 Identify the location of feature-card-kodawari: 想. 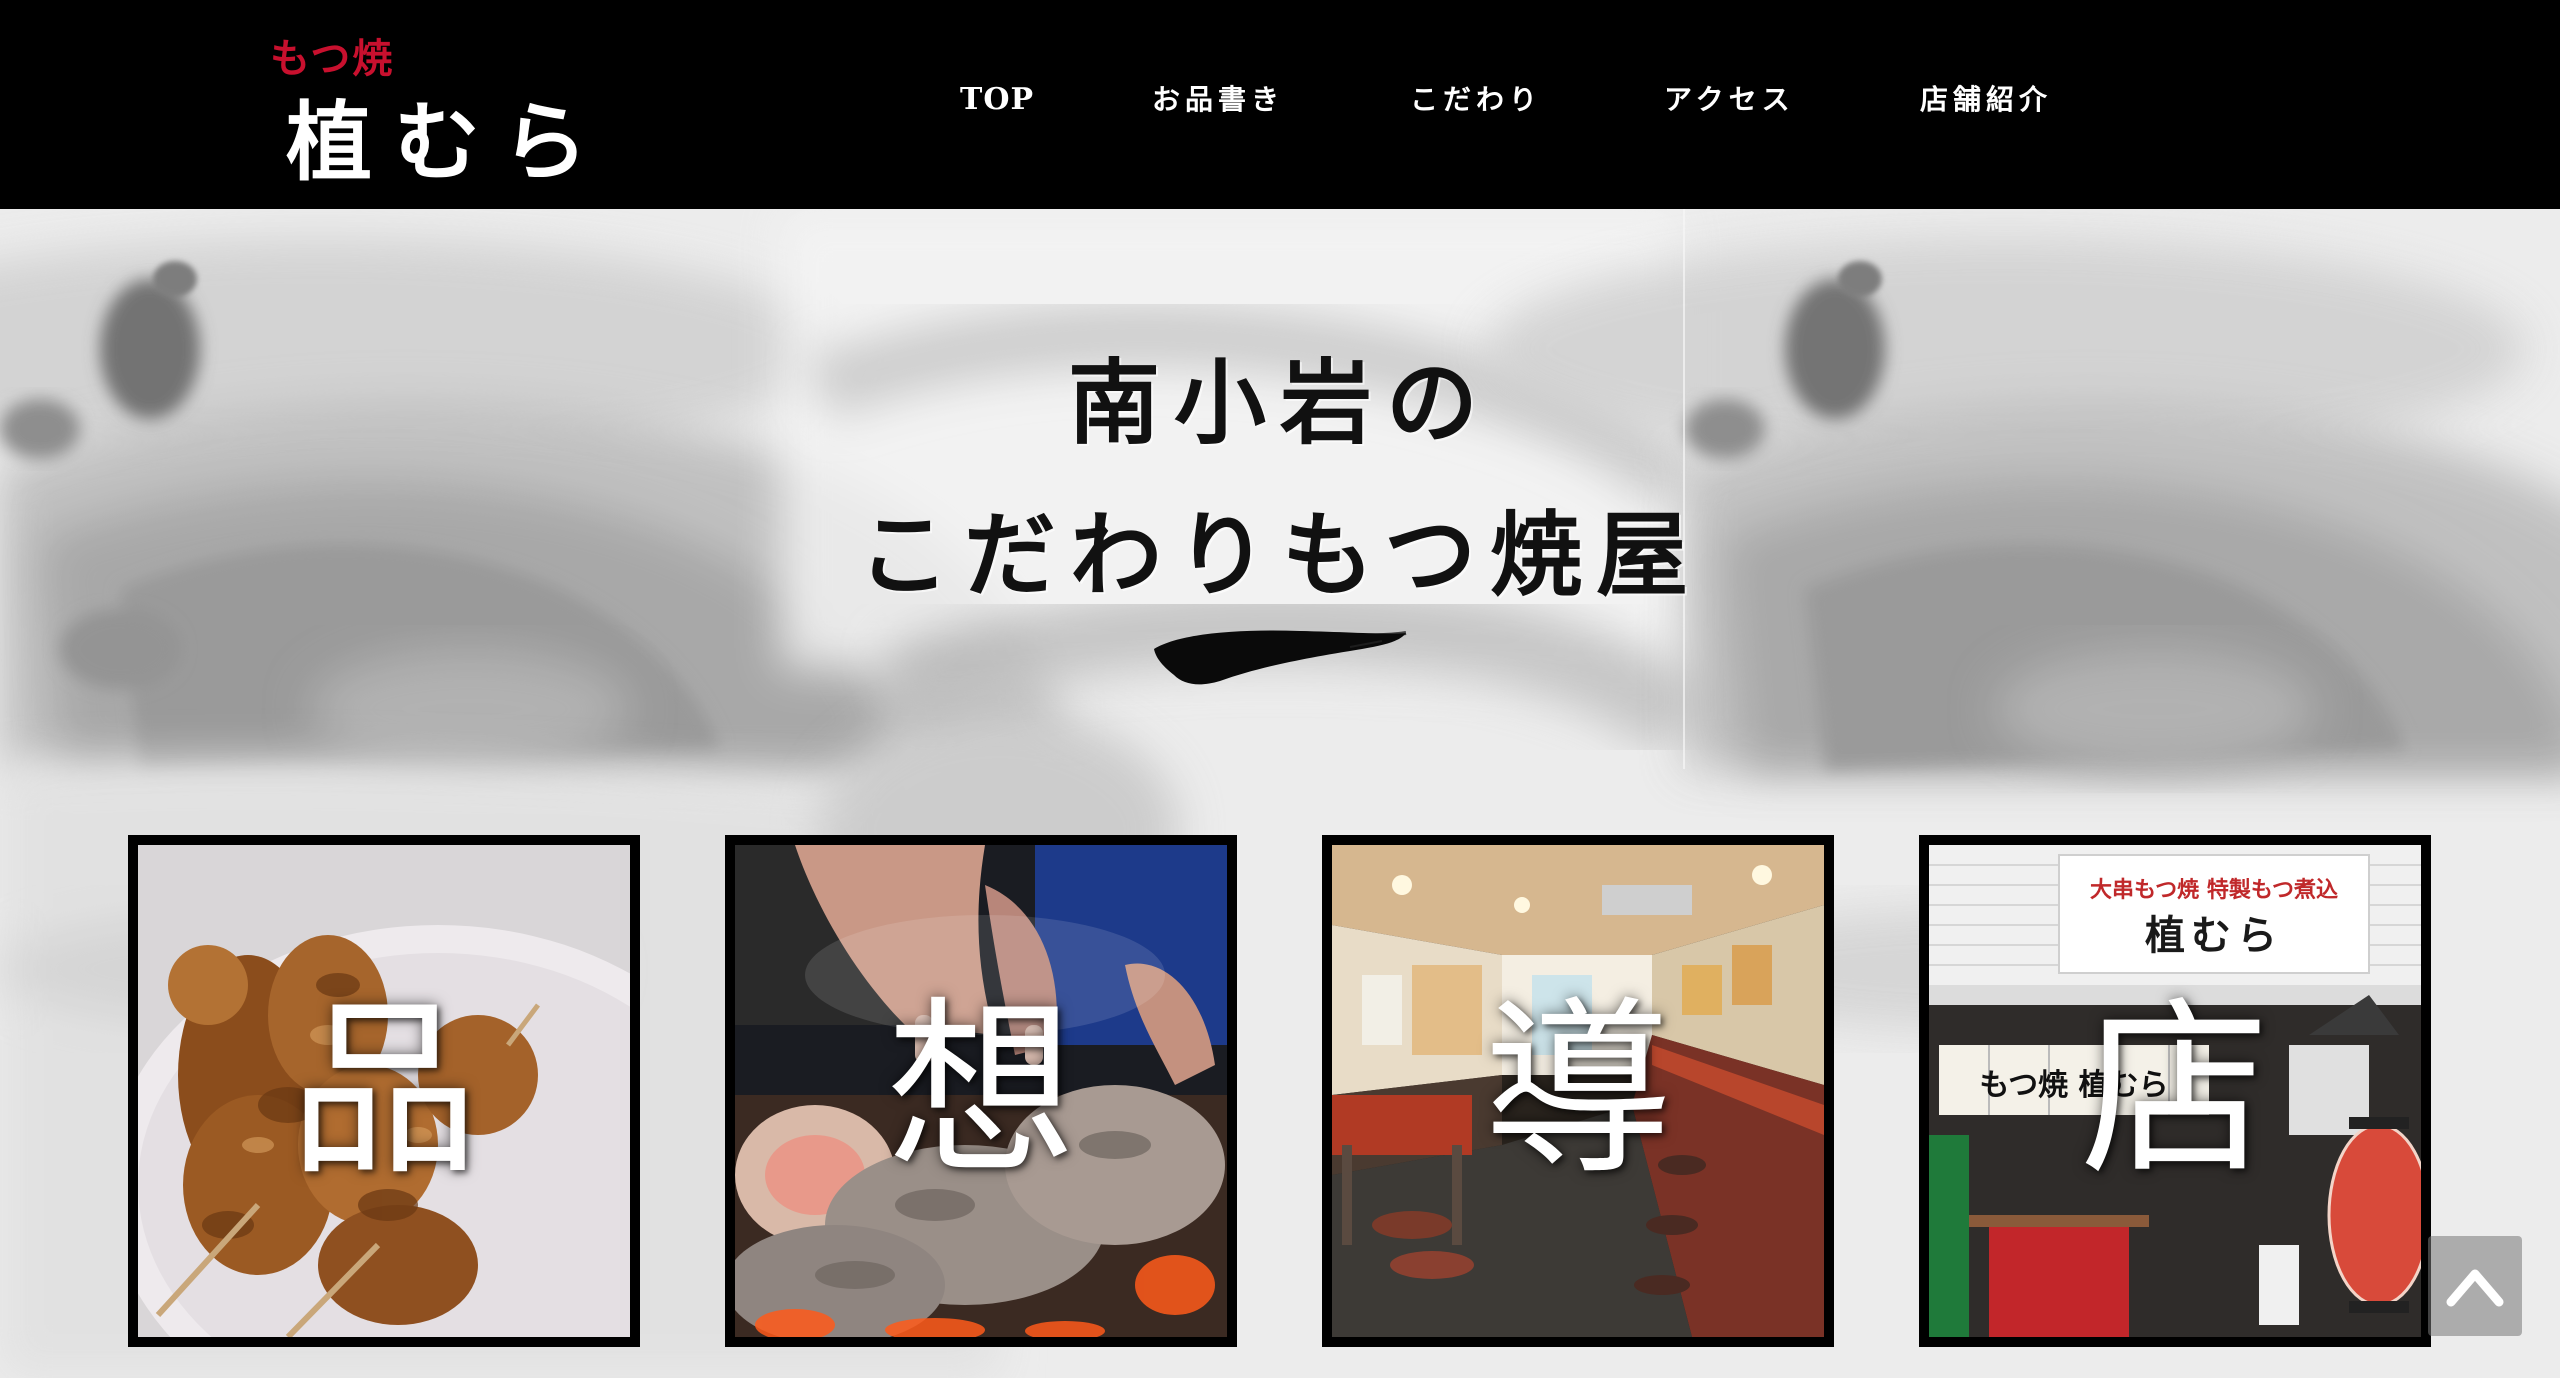
(981, 1091).